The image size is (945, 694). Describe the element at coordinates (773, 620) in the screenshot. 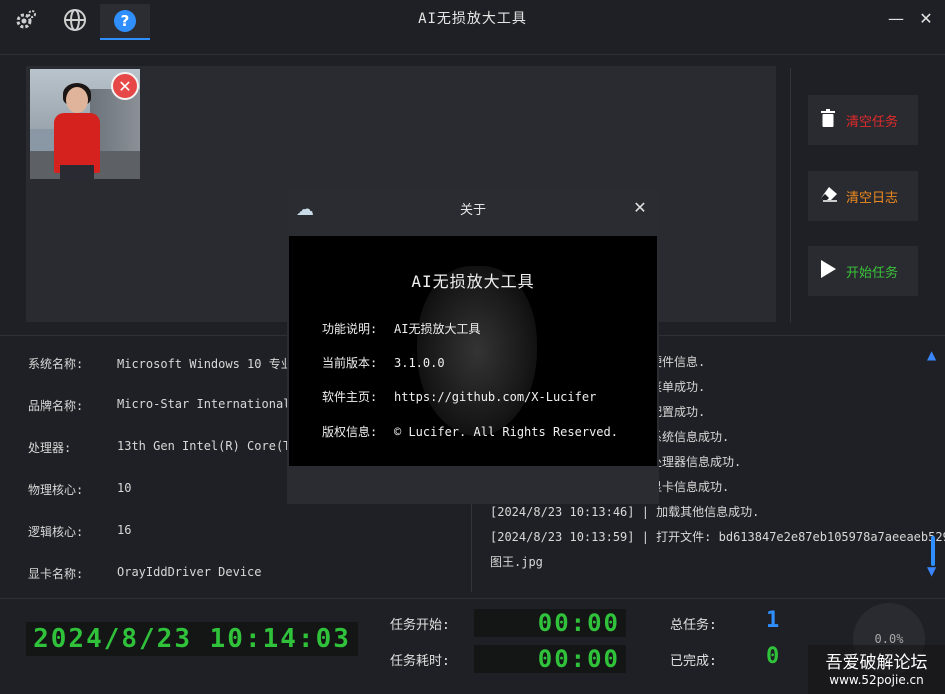

I see `total-tasks-count: 1` at that location.